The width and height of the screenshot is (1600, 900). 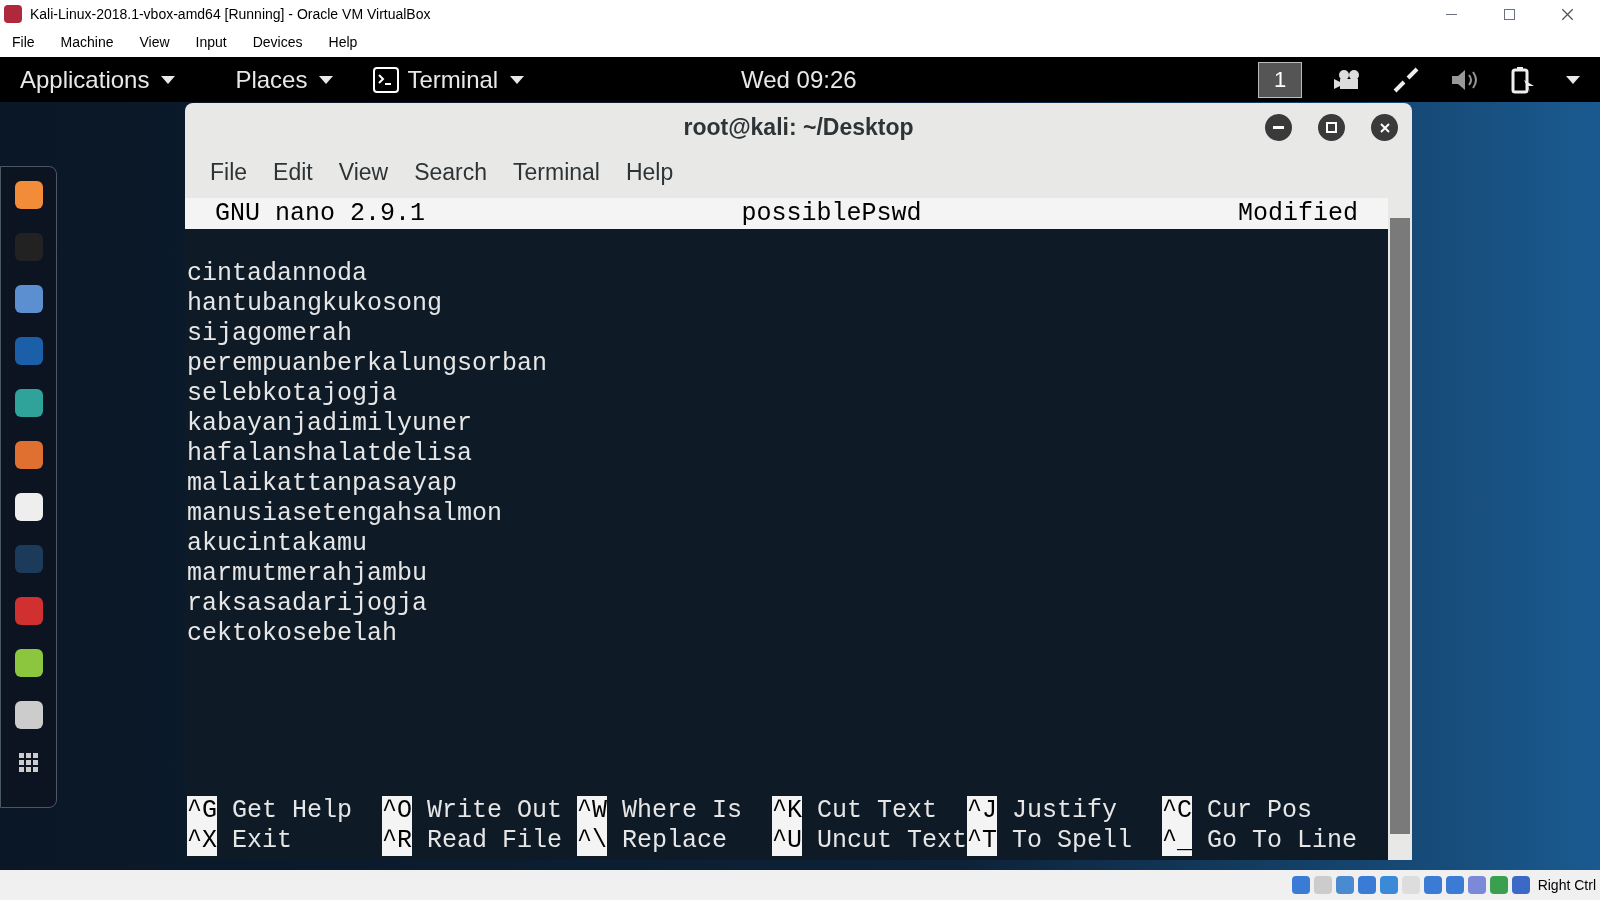 I want to click on shortcut-key: ^C, so click(x=1177, y=811).